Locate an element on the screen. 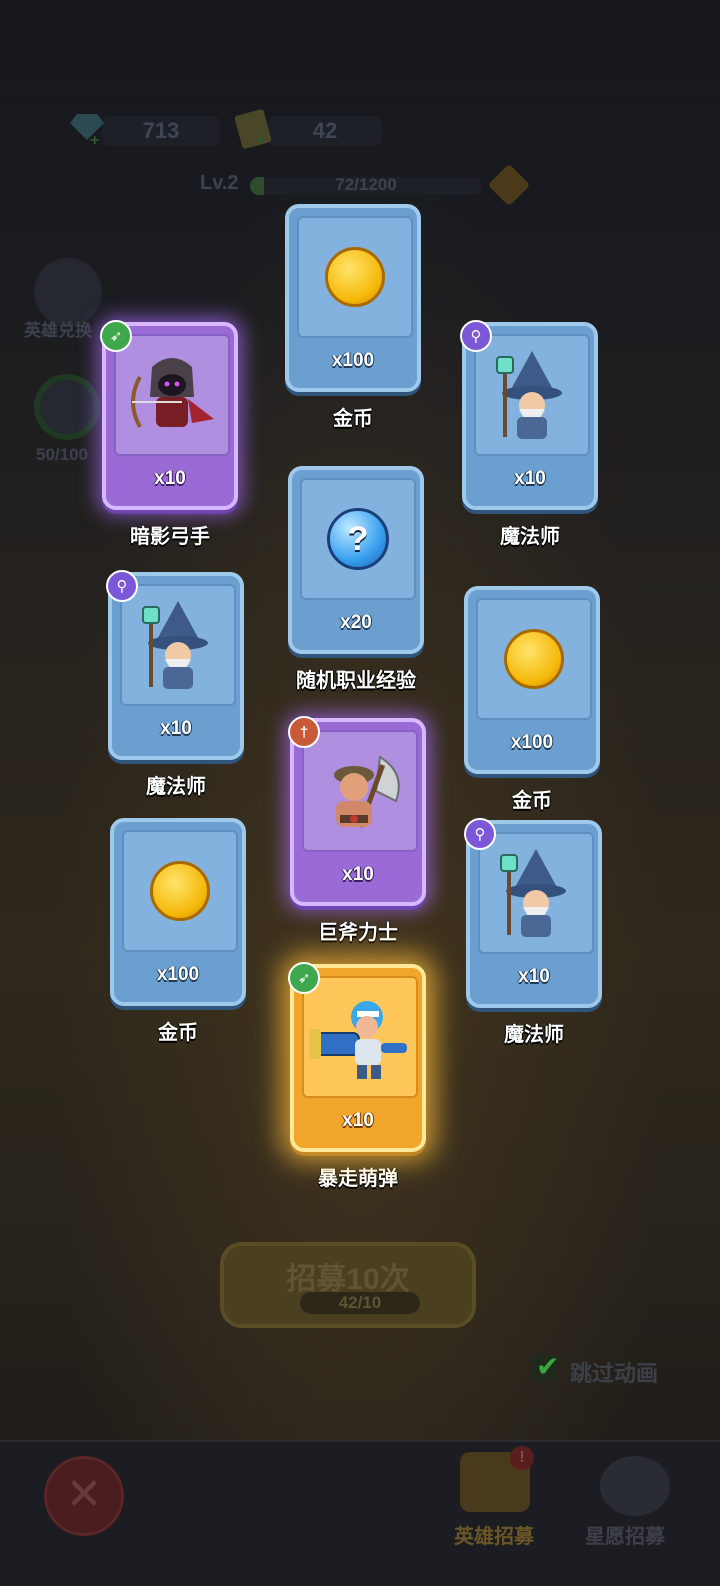 The width and height of the screenshot is (720, 1586). tab-star-recruit: 星愿招募 is located at coordinates (625, 1534).